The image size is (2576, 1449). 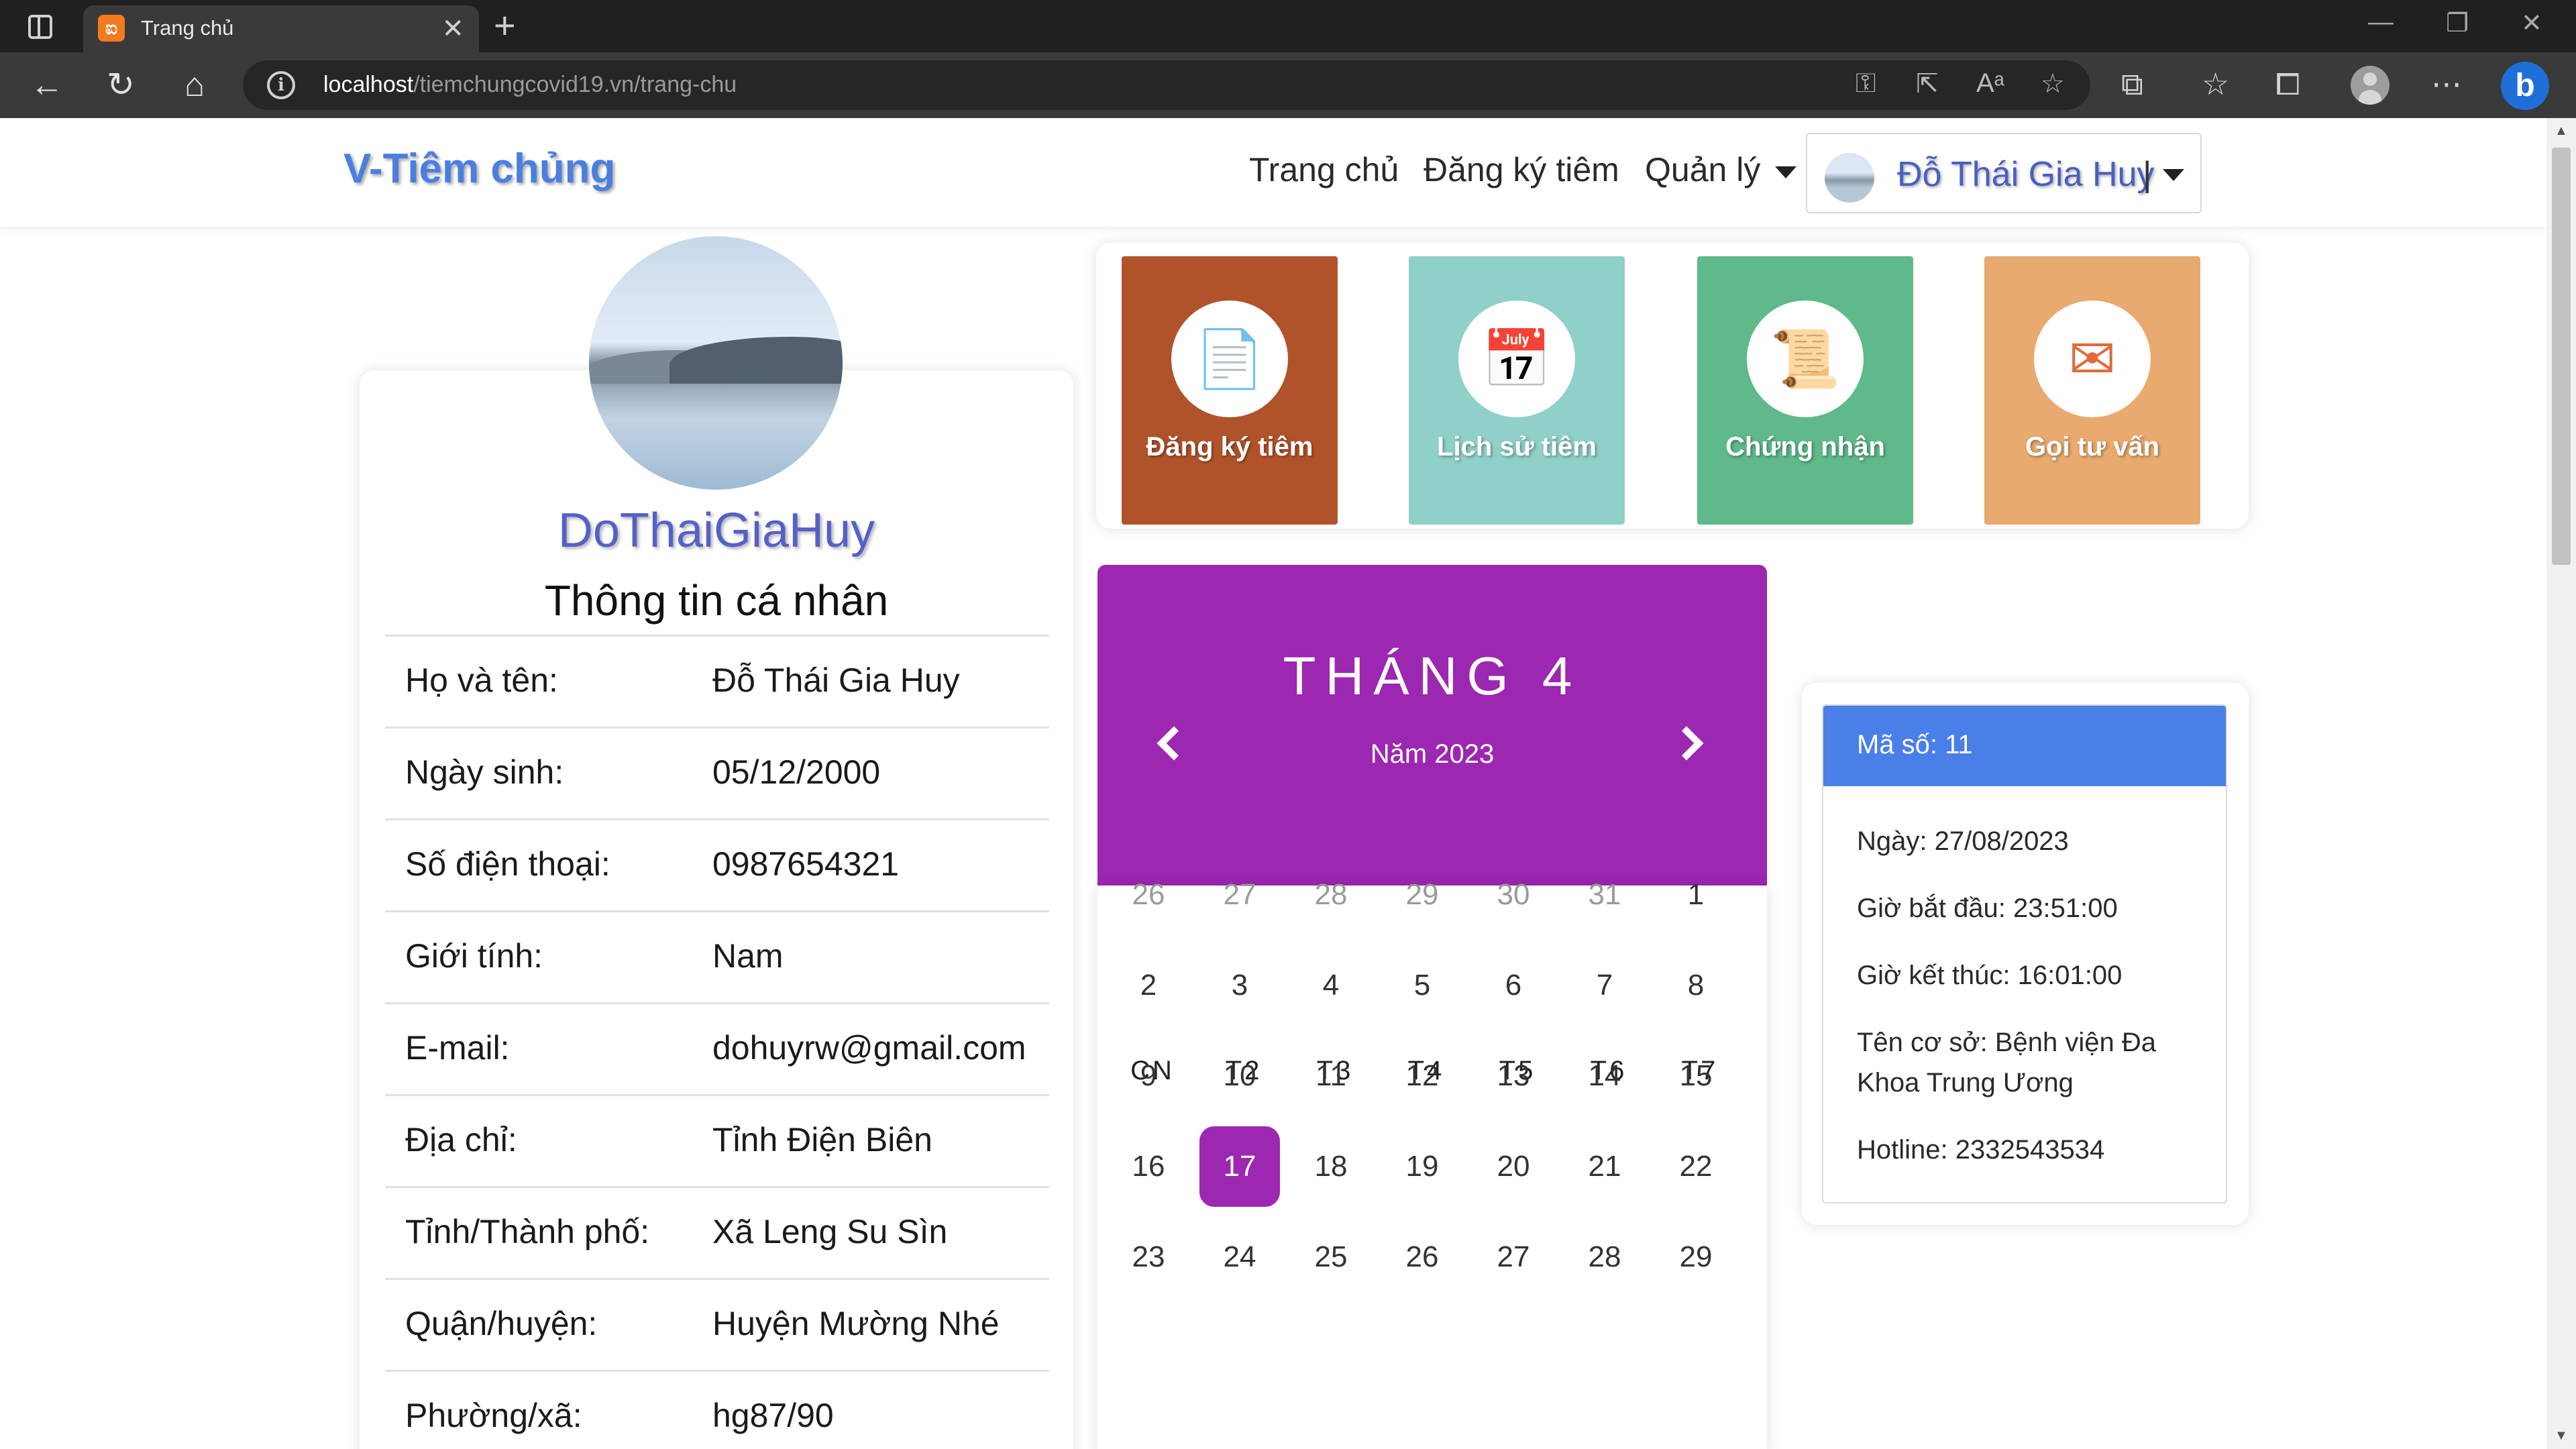 What do you see at coordinates (1229, 358) in the screenshot?
I see `document-glyph: 📄` at bounding box center [1229, 358].